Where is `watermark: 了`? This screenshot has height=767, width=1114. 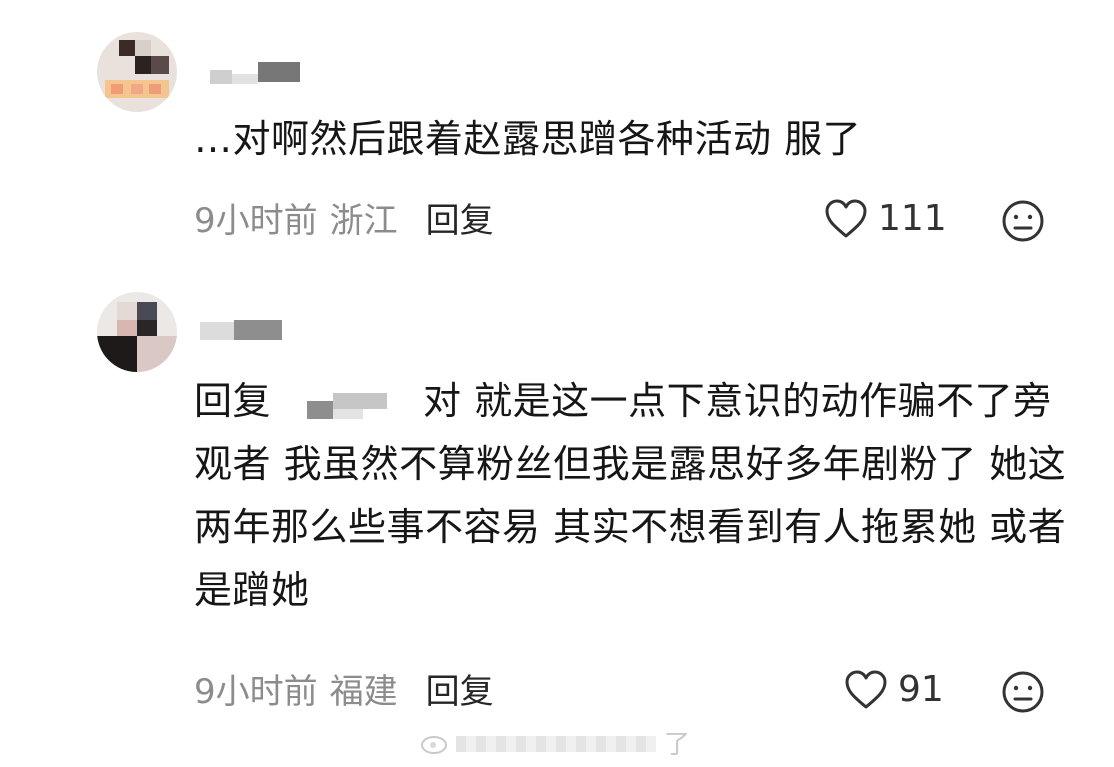 watermark: 了 is located at coordinates (555, 744).